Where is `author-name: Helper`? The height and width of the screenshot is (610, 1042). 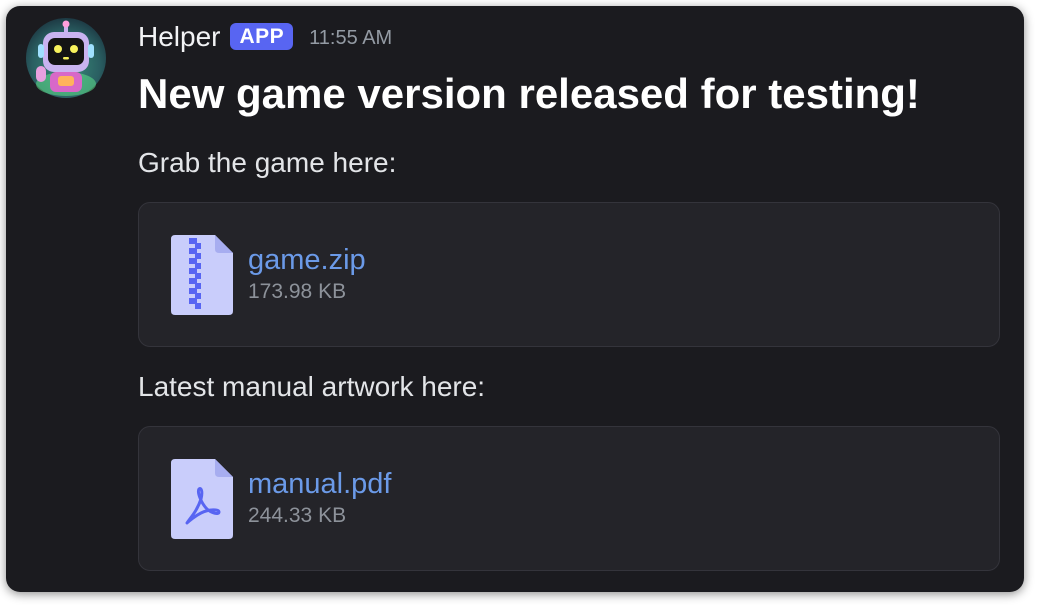 author-name: Helper is located at coordinates (179, 37).